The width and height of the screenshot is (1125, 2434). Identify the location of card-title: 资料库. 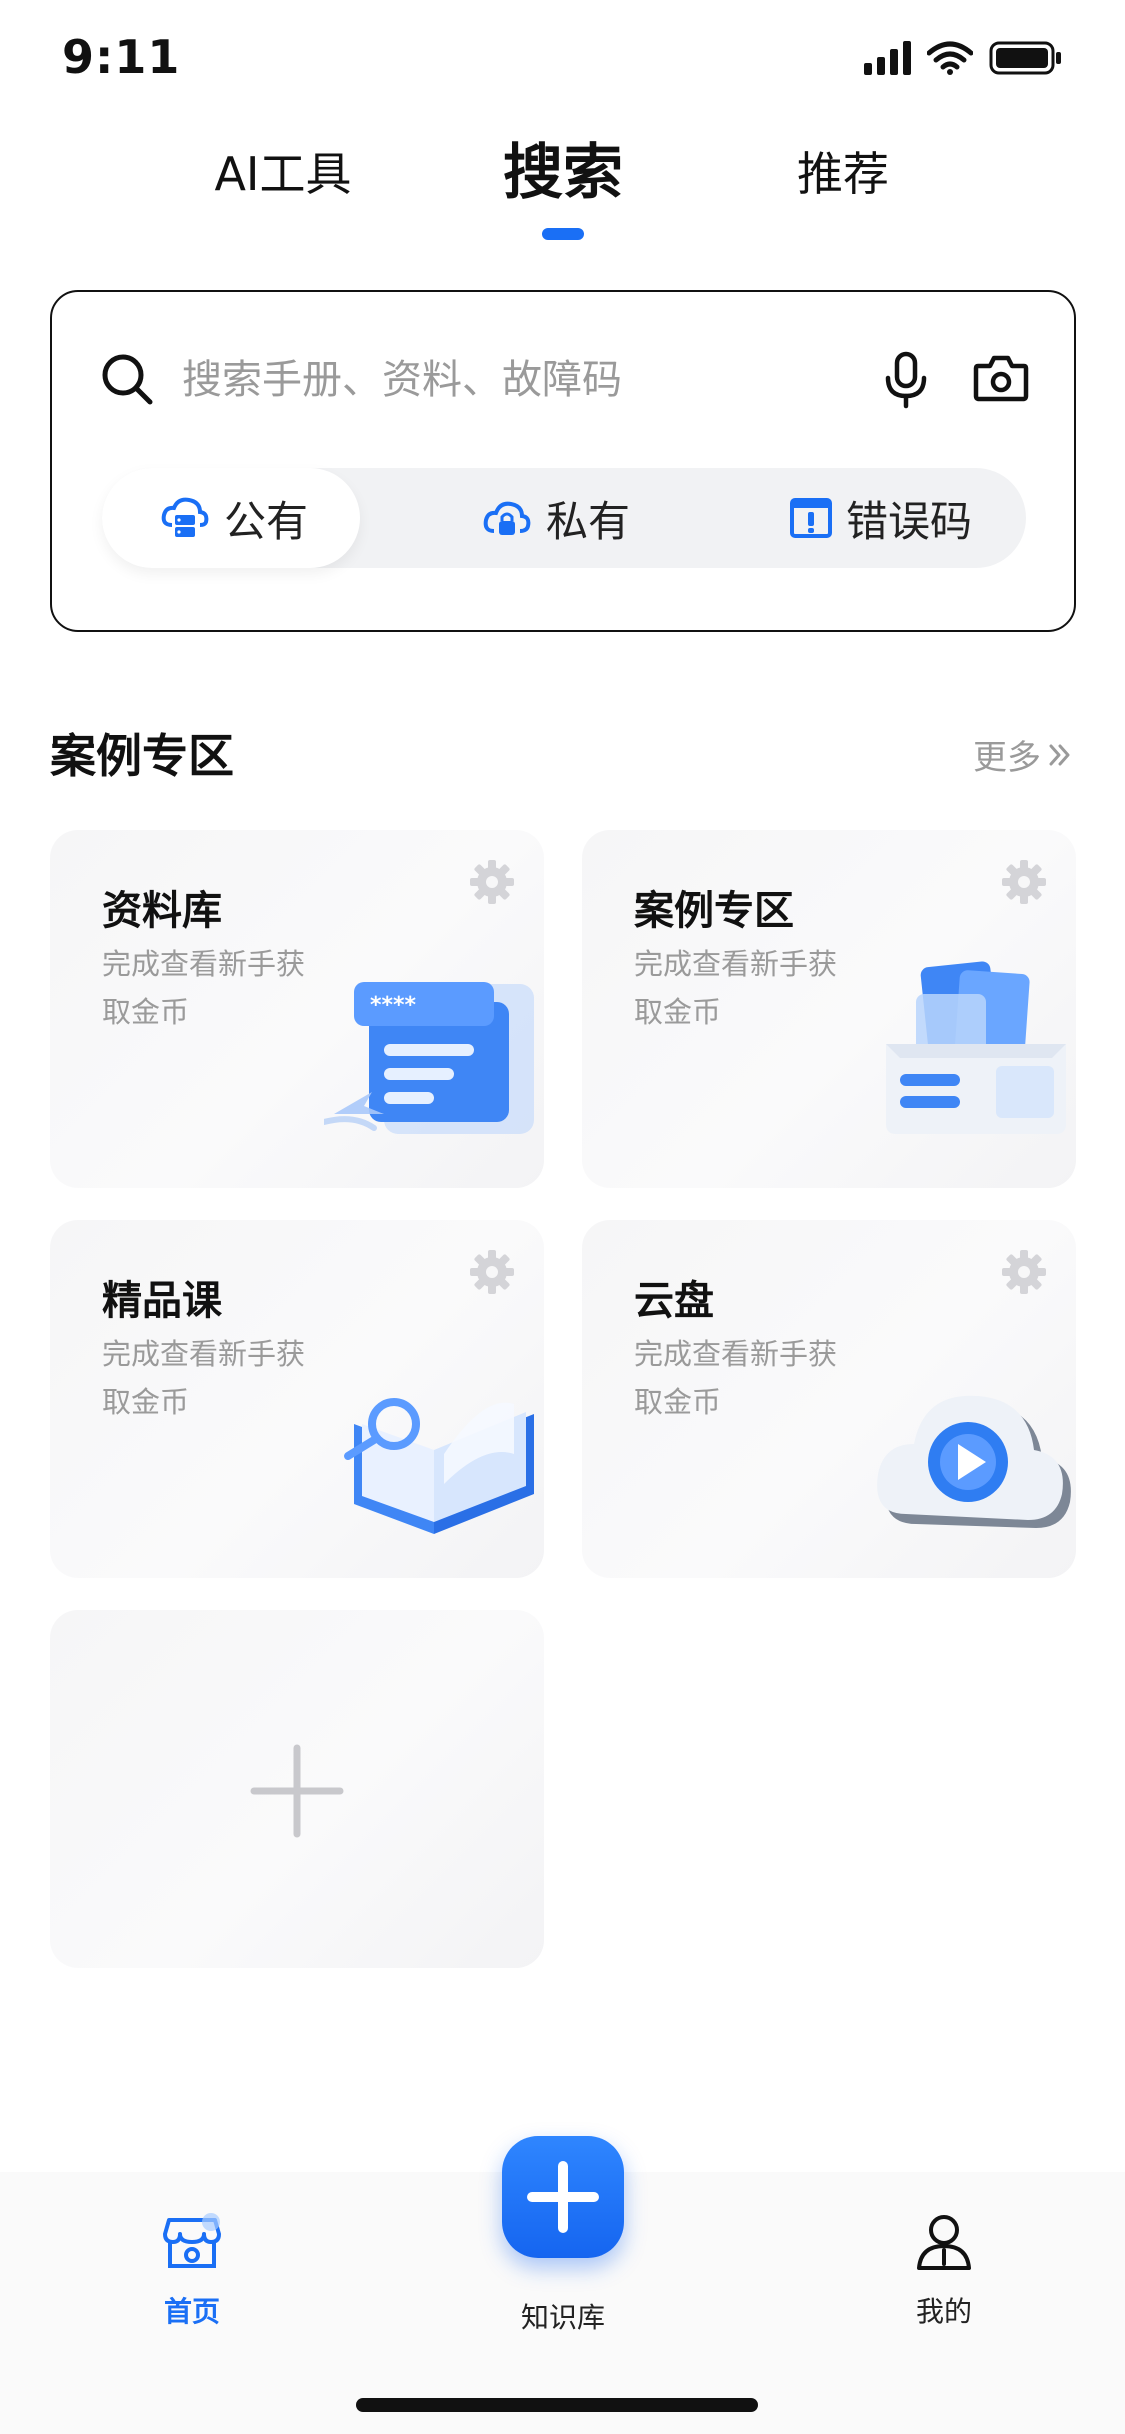
(162, 911).